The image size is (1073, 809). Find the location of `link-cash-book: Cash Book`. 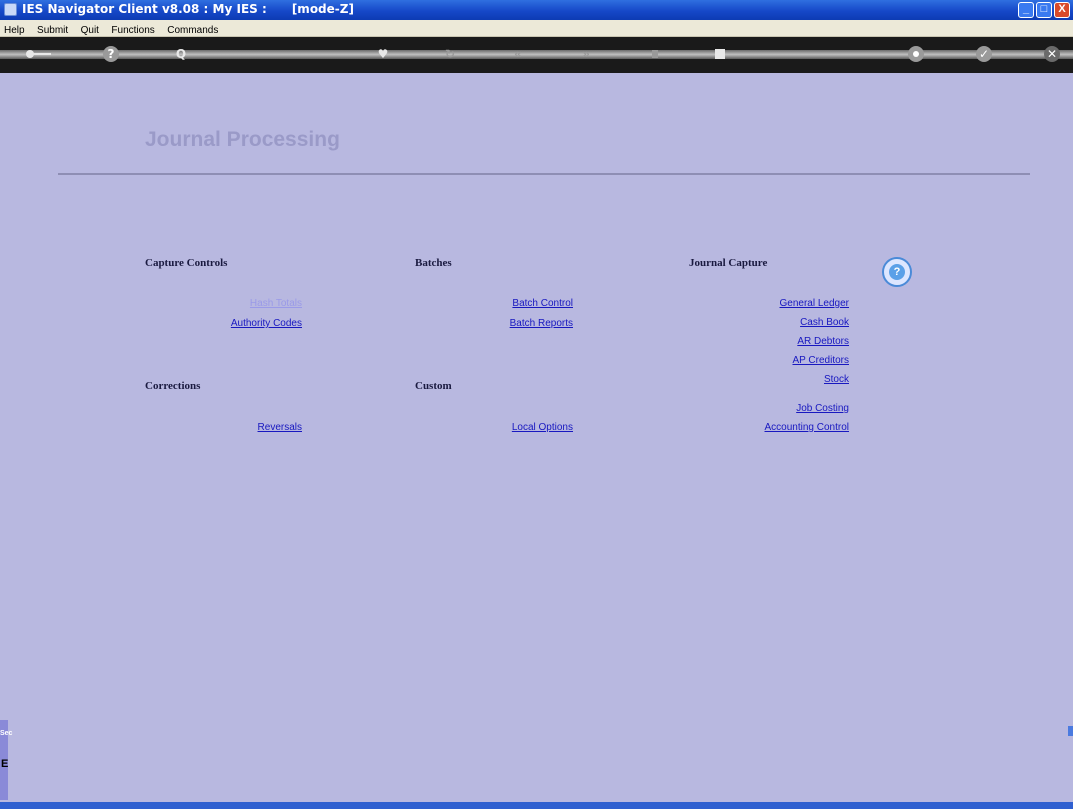

link-cash-book: Cash Book is located at coordinates (824, 322).